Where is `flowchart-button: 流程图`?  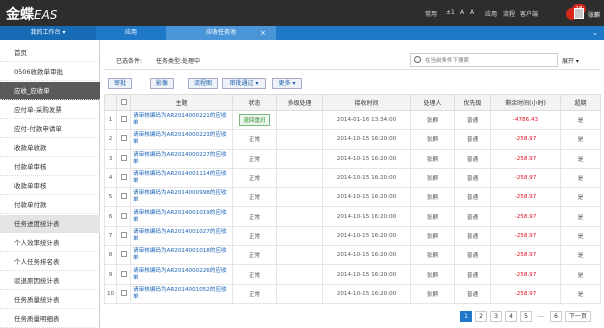 flowchart-button: 流程图 is located at coordinates (203, 83).